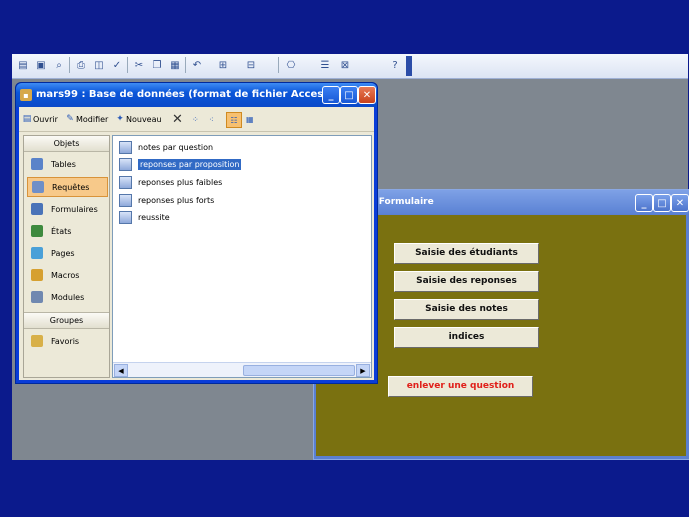  I want to click on copy-icon: ❐, so click(157, 65).